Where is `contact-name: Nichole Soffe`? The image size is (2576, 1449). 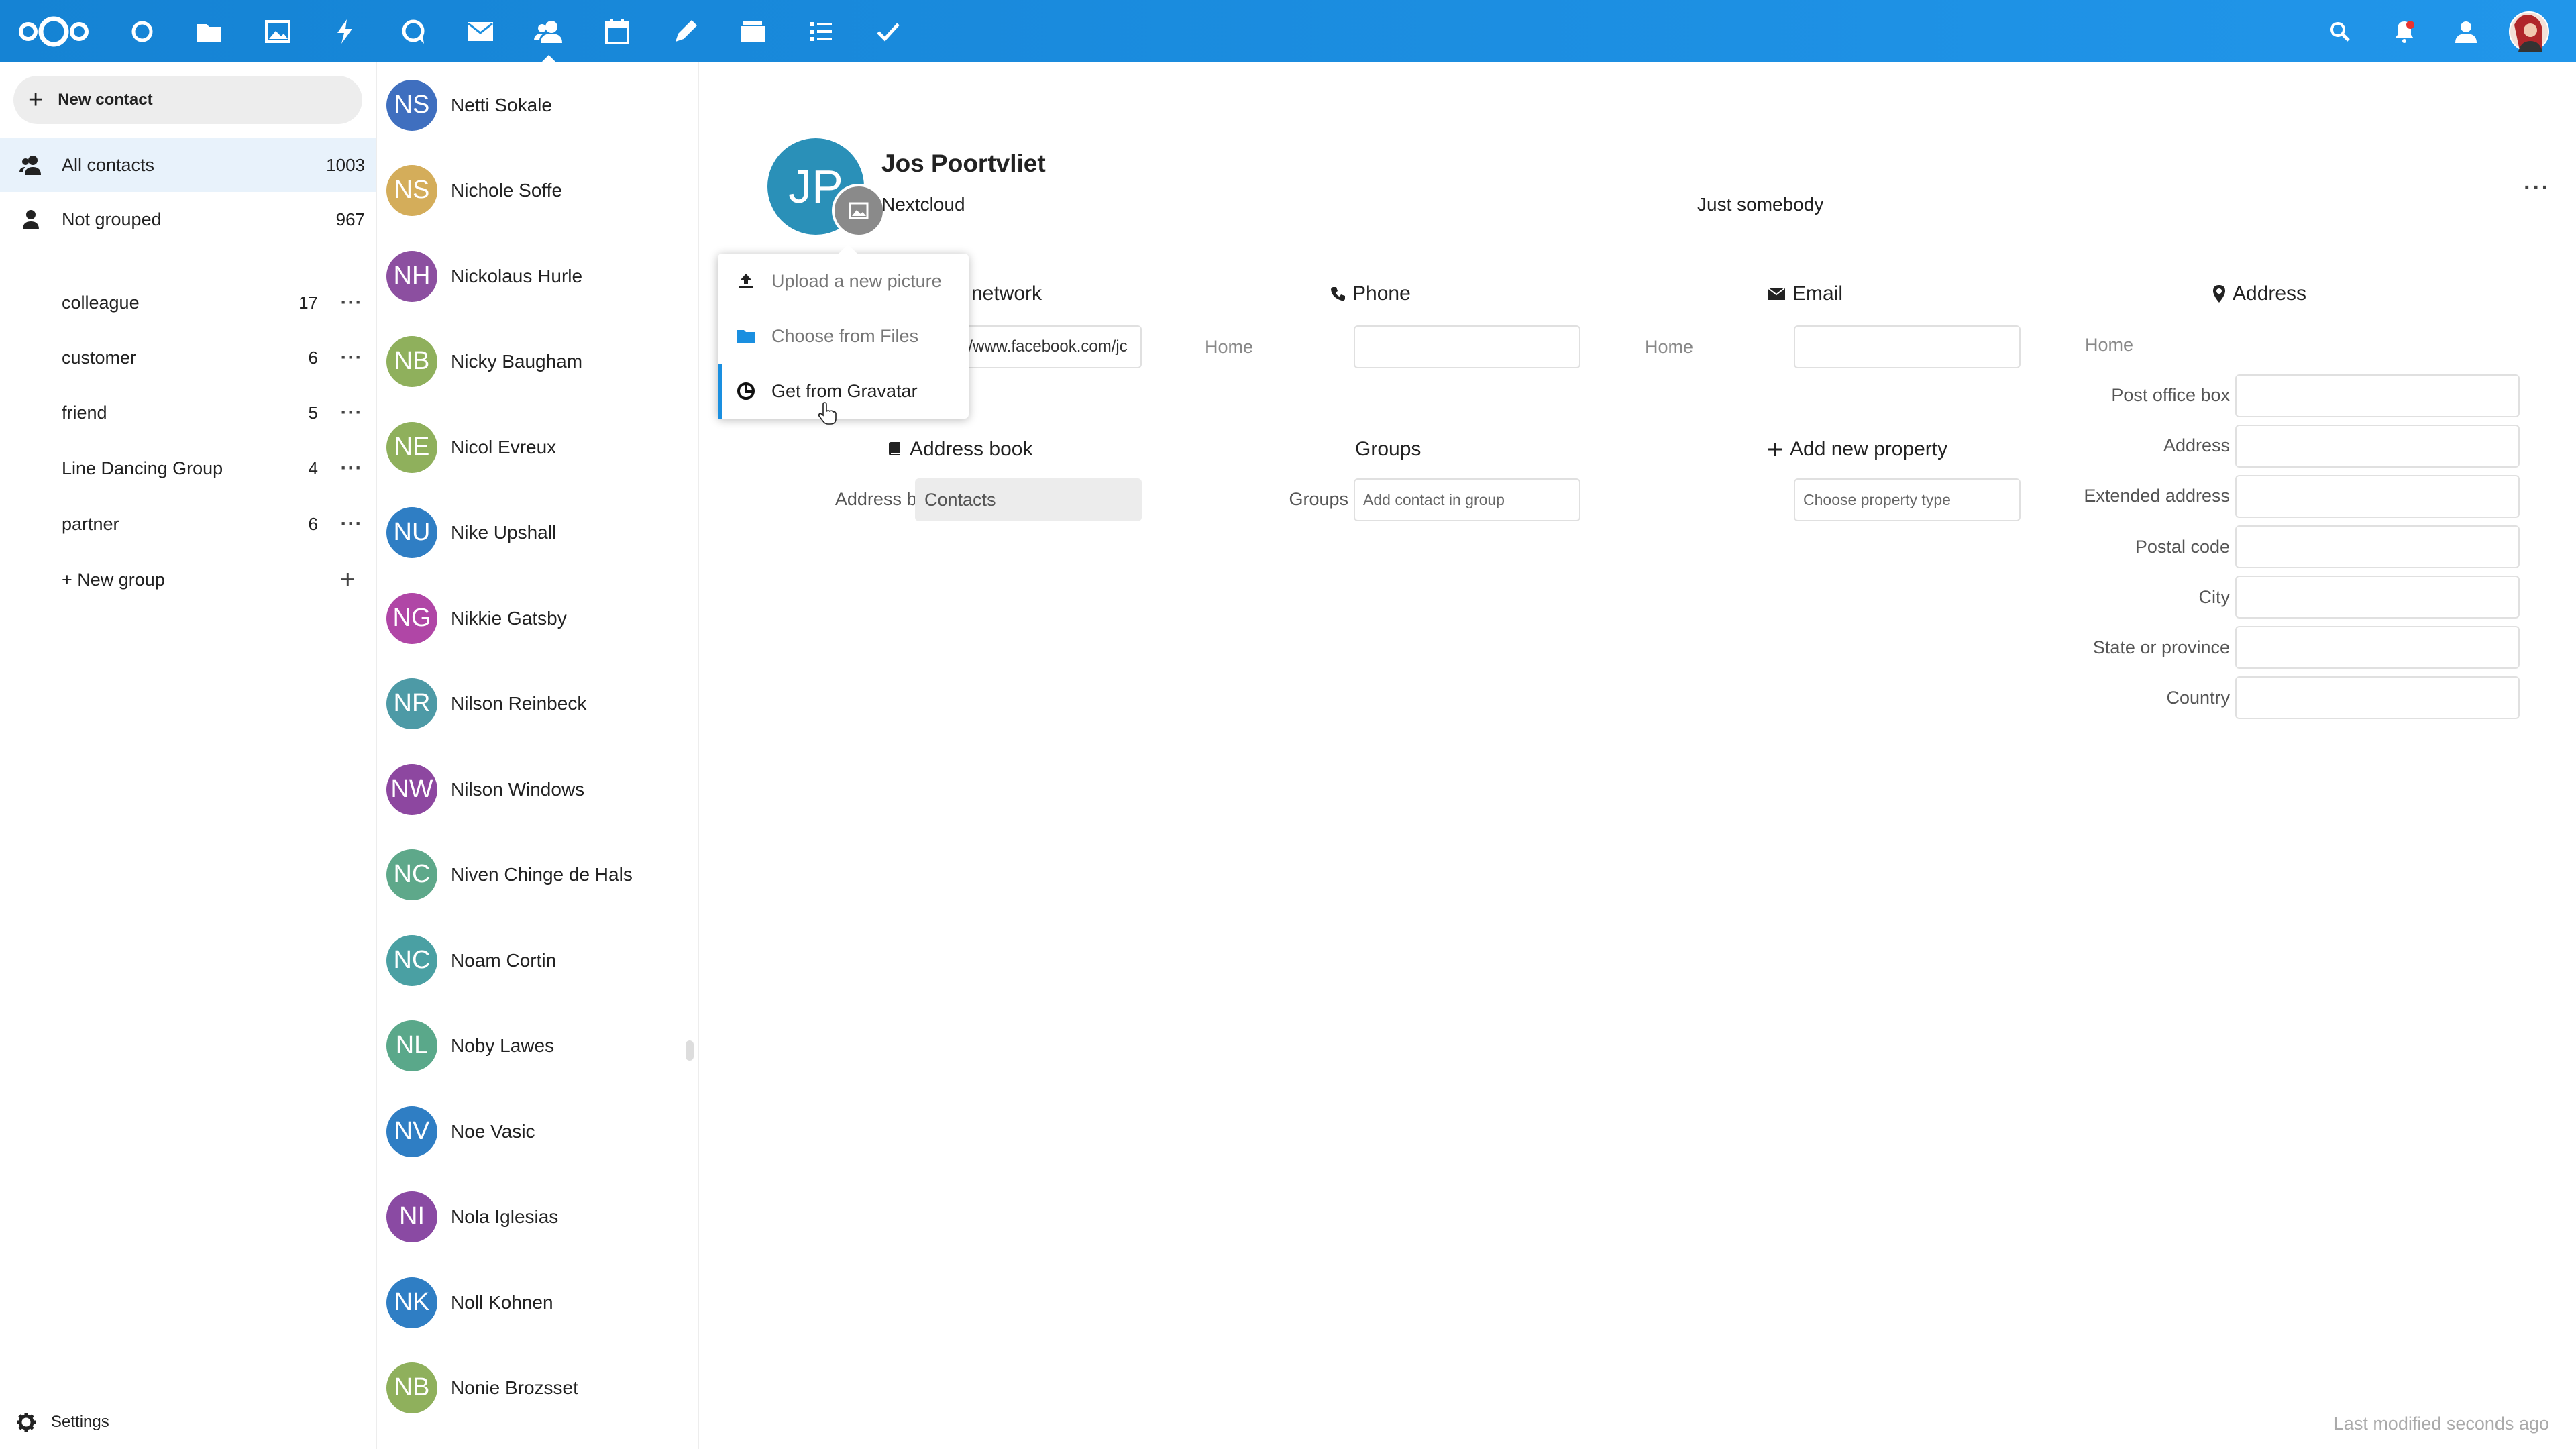
contact-name: Nichole Soffe is located at coordinates (507, 190).